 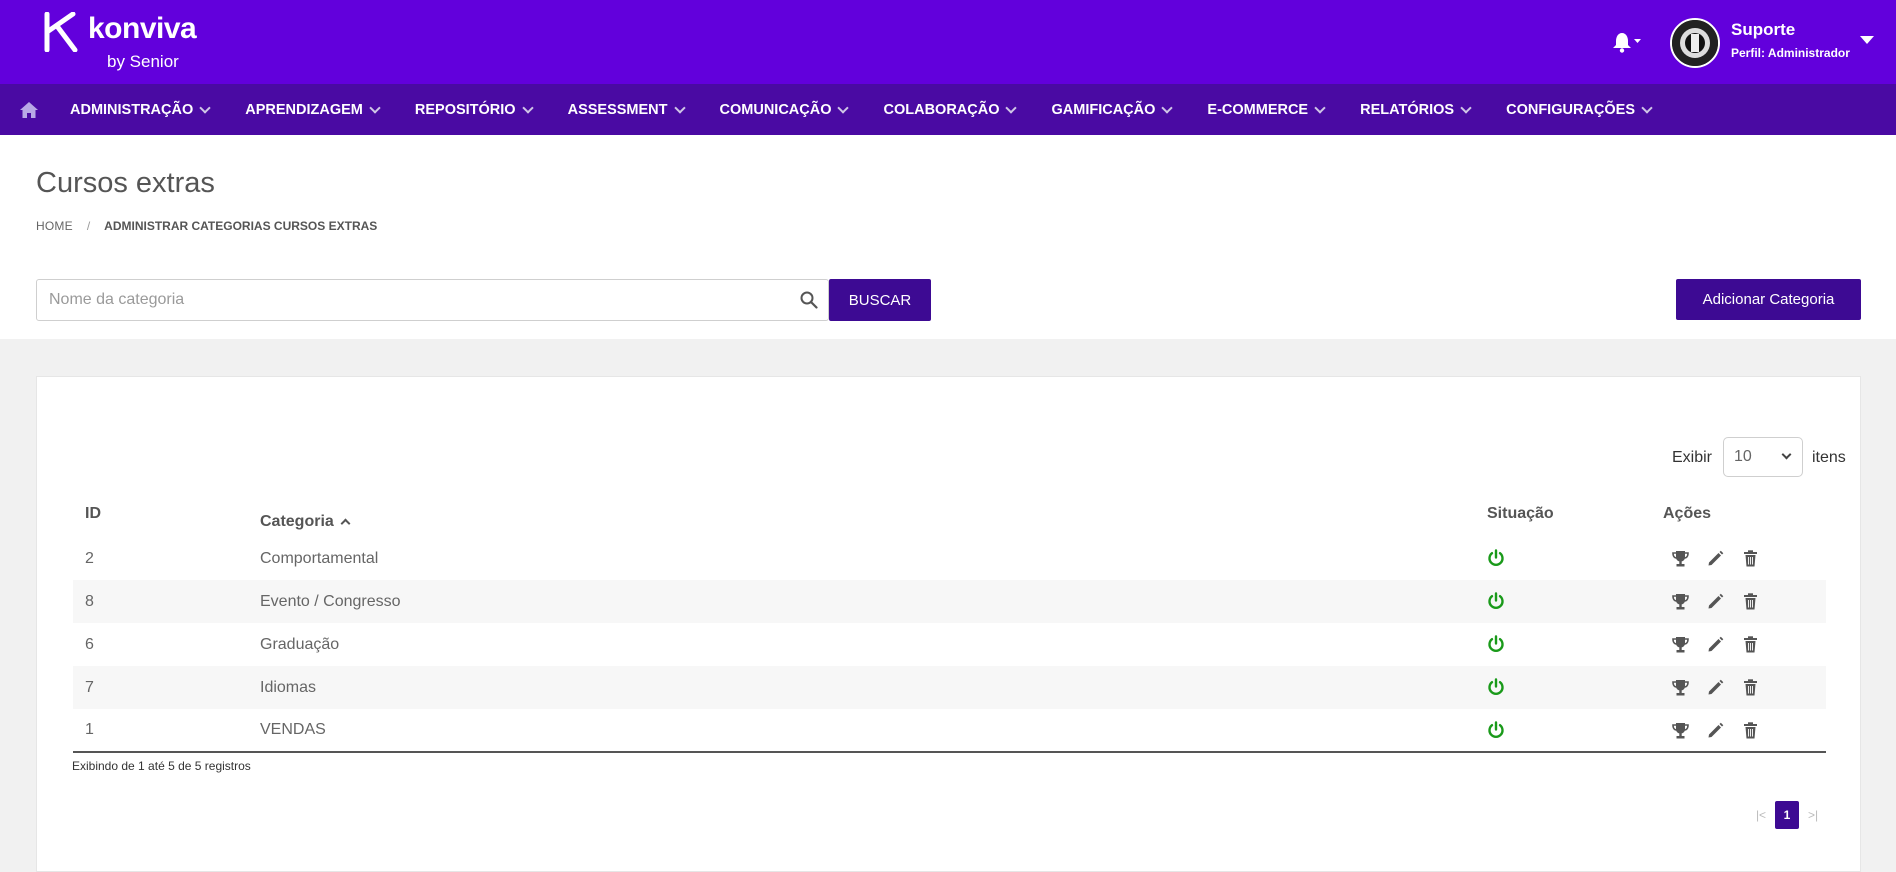 What do you see at coordinates (1867, 40) in the screenshot?
I see `user-menu-caret-icon` at bounding box center [1867, 40].